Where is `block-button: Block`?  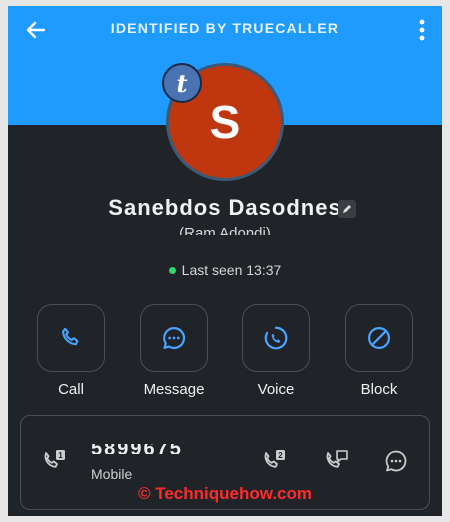
block-button: Block is located at coordinates (379, 351).